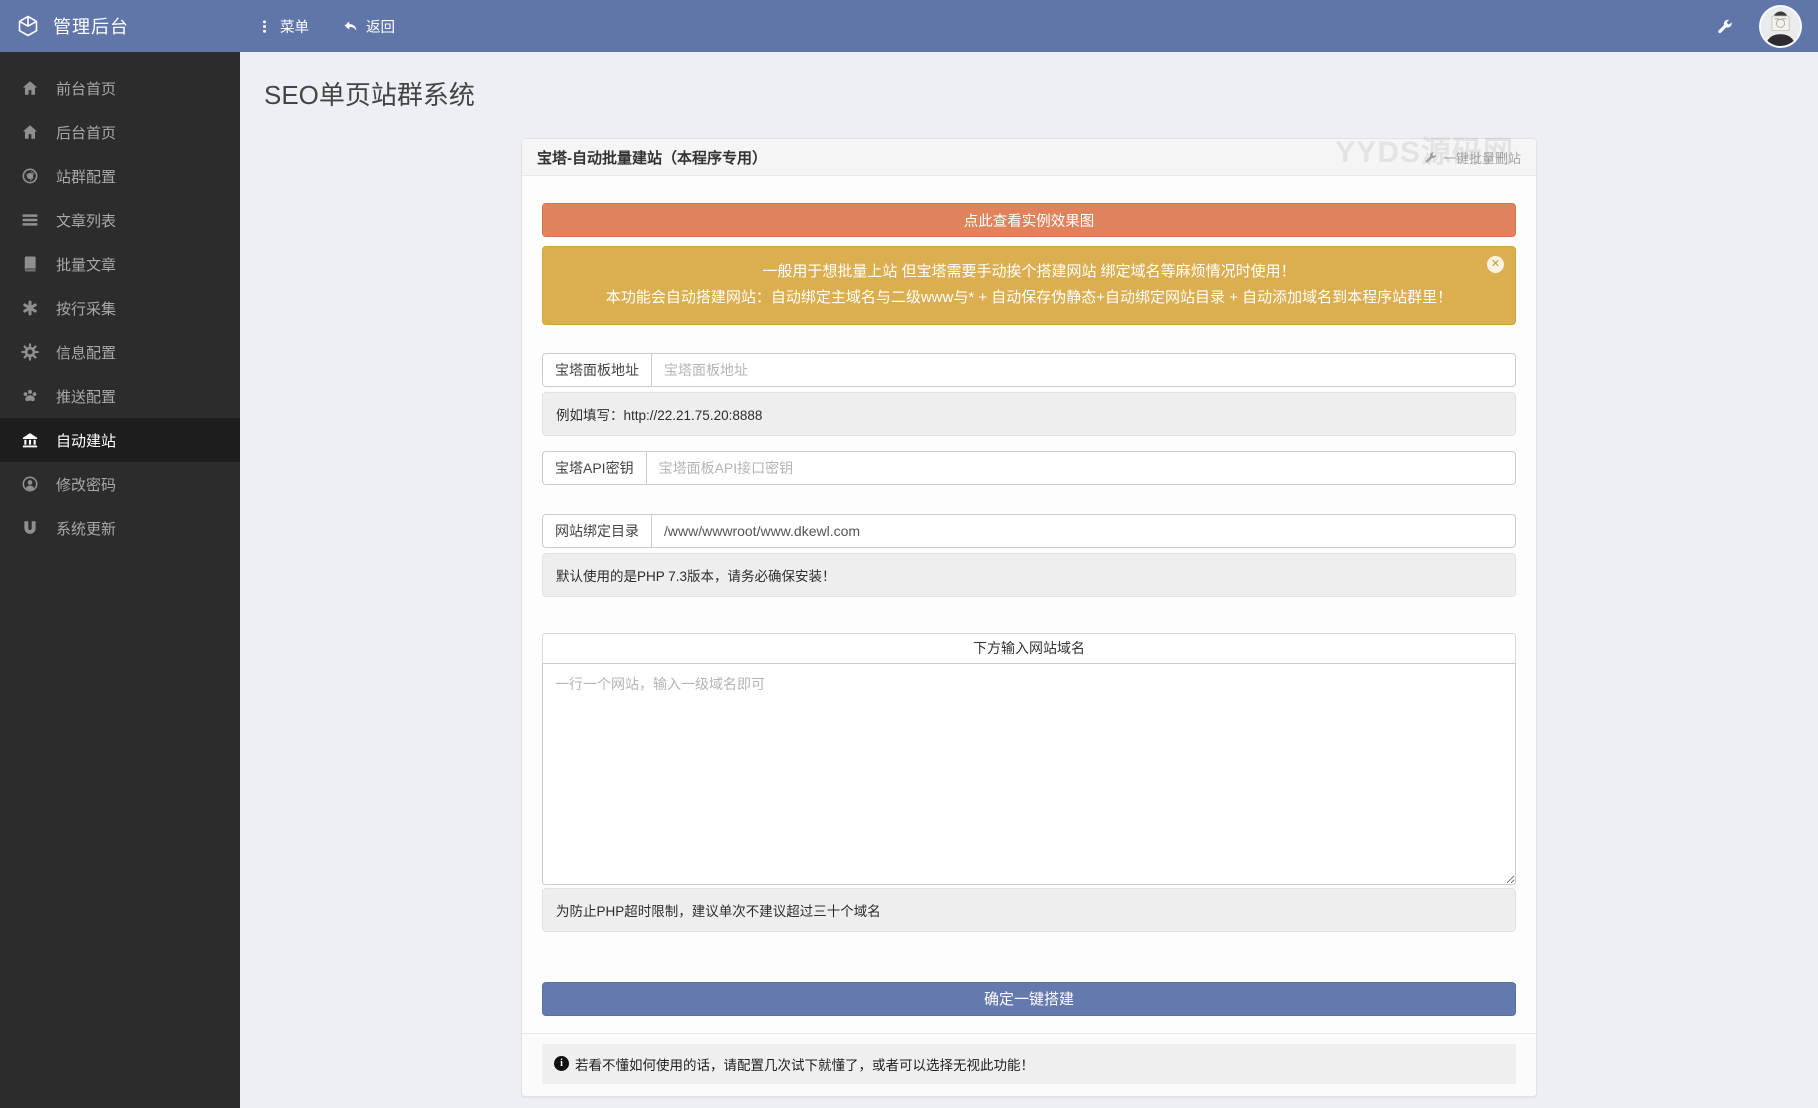  Describe the element at coordinates (30, 308) in the screenshot. I see `asterisk-icon` at that location.